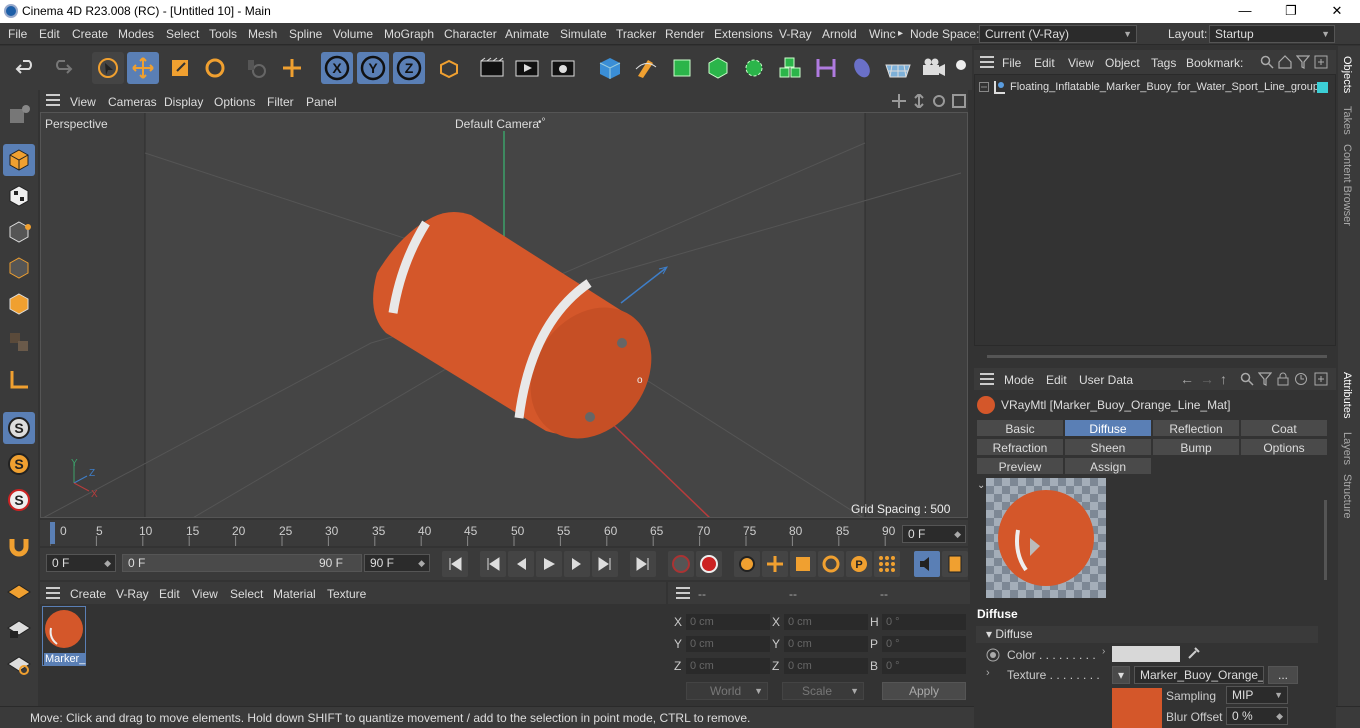 Image resolution: width=1360 pixels, height=728 pixels. I want to click on extrude-icon, so click(718, 68).